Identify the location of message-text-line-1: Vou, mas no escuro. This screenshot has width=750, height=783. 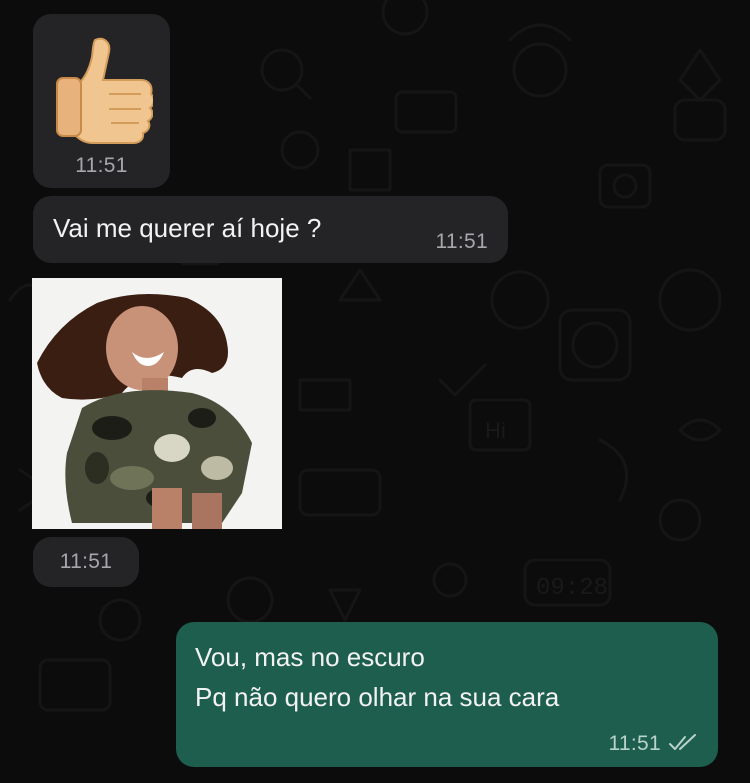
(310, 657).